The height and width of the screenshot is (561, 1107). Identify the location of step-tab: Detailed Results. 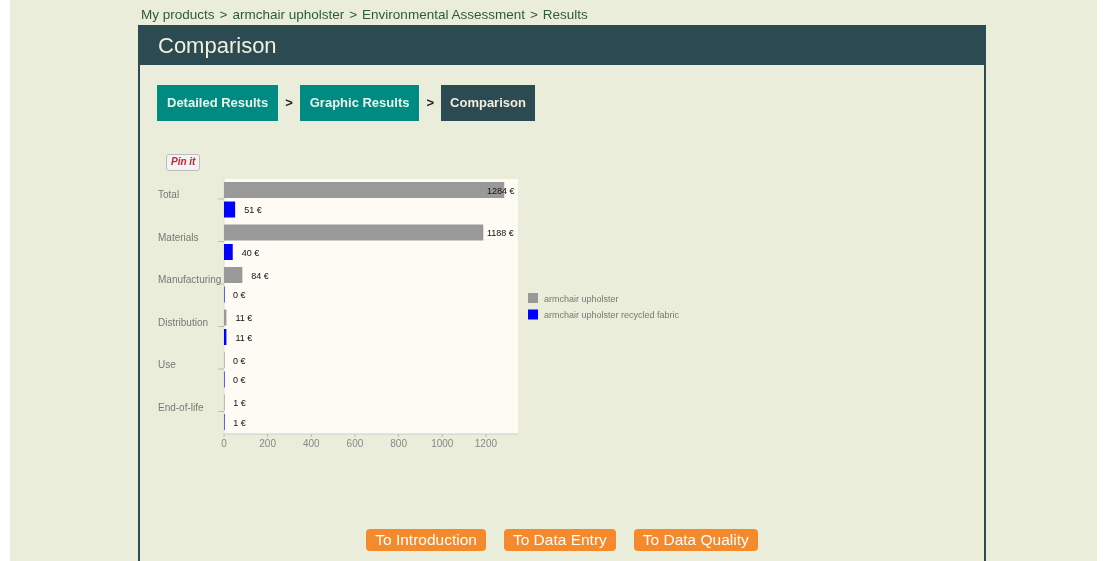
(218, 103).